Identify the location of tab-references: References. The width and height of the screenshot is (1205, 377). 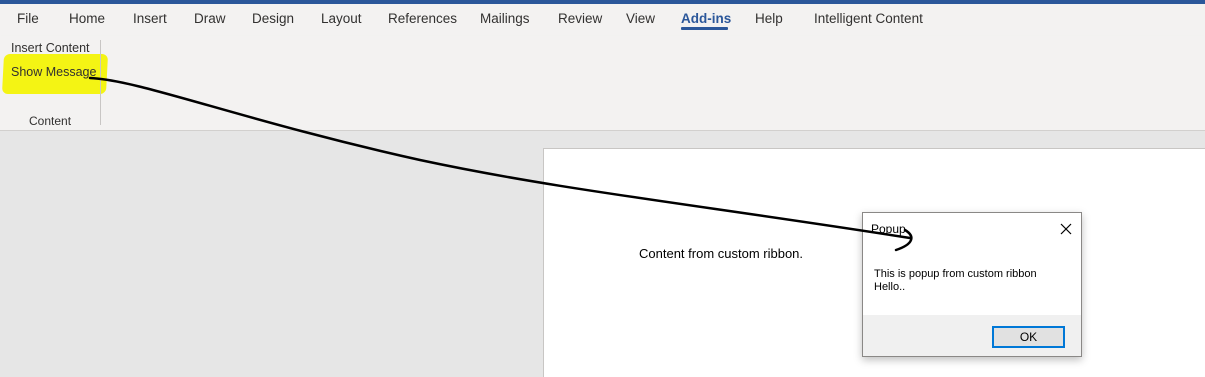
(422, 18).